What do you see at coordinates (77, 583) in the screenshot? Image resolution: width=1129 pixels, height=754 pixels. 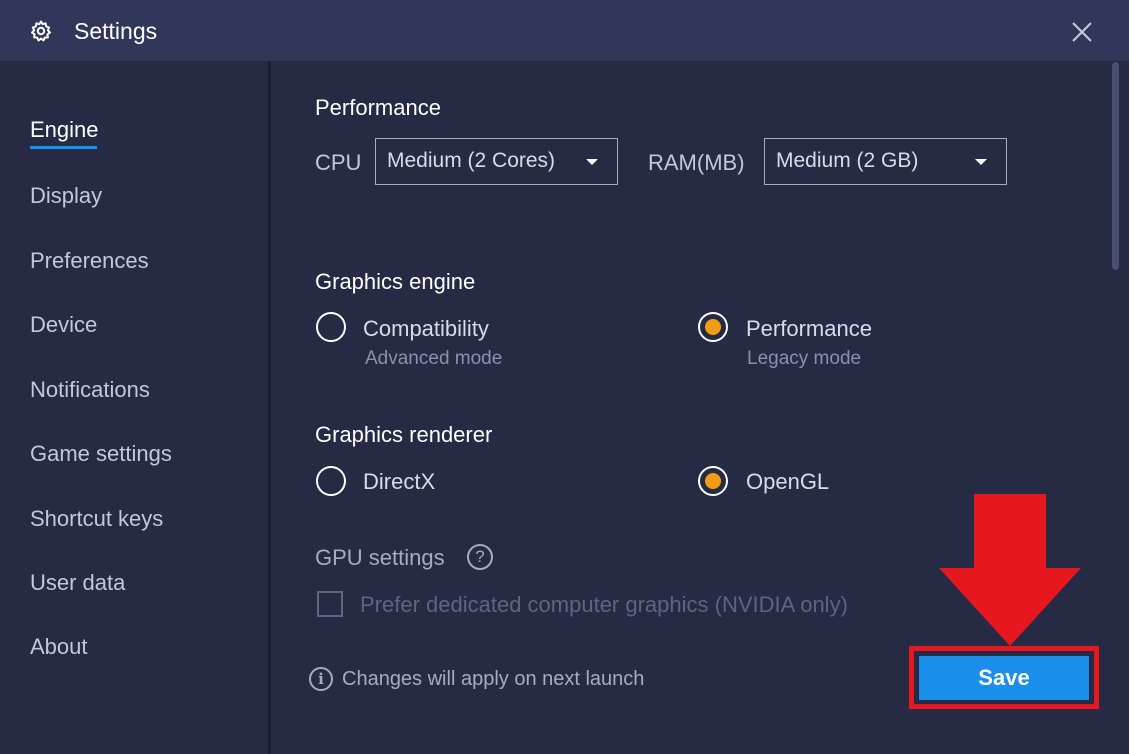 I see `sidebar-item-user-data: User data` at bounding box center [77, 583].